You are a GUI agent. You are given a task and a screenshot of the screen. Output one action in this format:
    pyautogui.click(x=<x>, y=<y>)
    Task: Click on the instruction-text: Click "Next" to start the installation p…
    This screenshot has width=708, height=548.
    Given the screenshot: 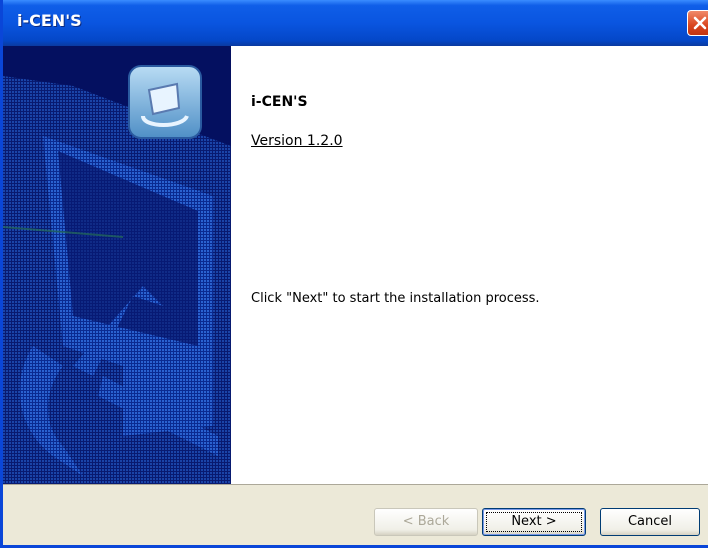 What is the action you would take?
    pyautogui.click(x=395, y=298)
    